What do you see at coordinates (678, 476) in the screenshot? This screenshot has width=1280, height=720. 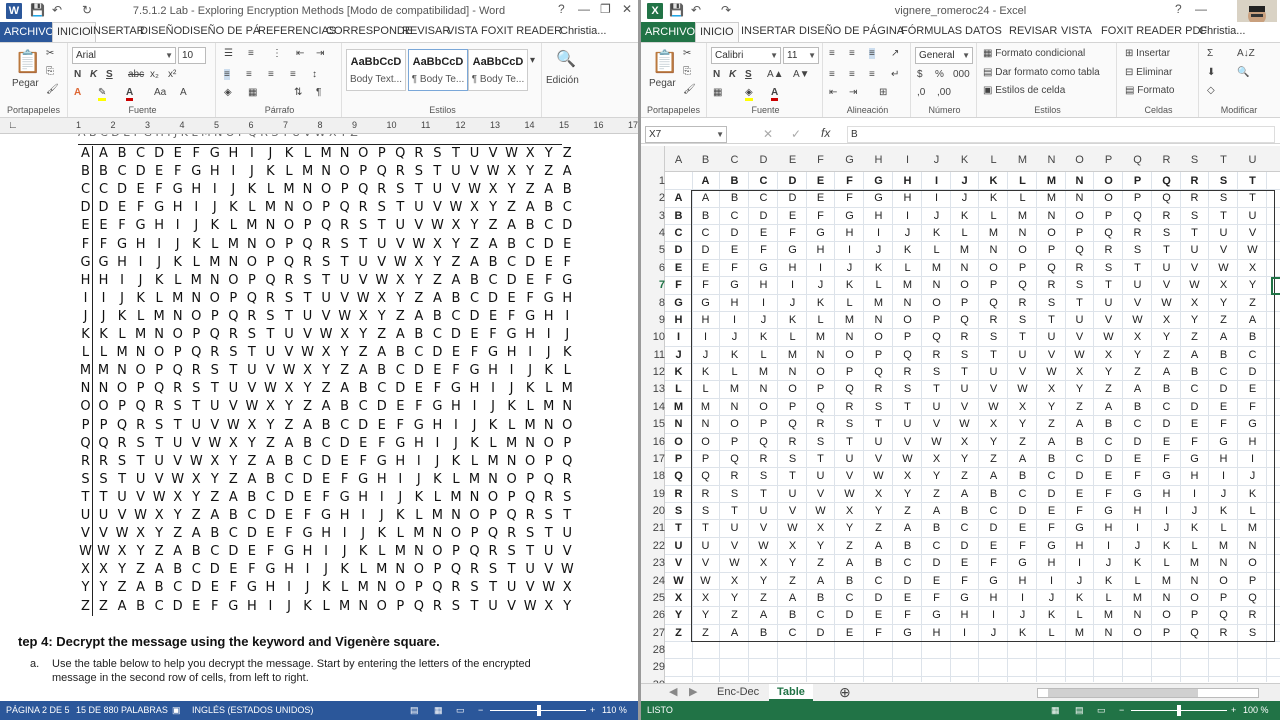 I see `row-key-cell: Q` at bounding box center [678, 476].